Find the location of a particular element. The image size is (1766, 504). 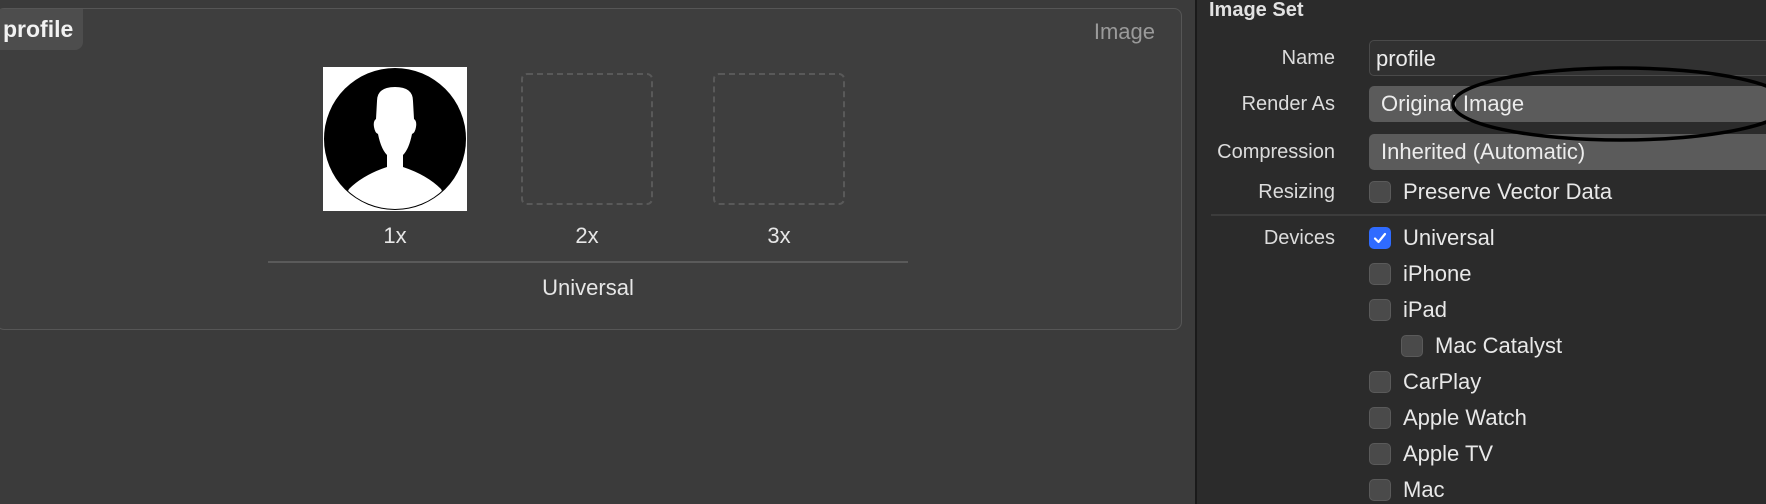

device-checkbox-mac-catalyst is located at coordinates (1412, 346).